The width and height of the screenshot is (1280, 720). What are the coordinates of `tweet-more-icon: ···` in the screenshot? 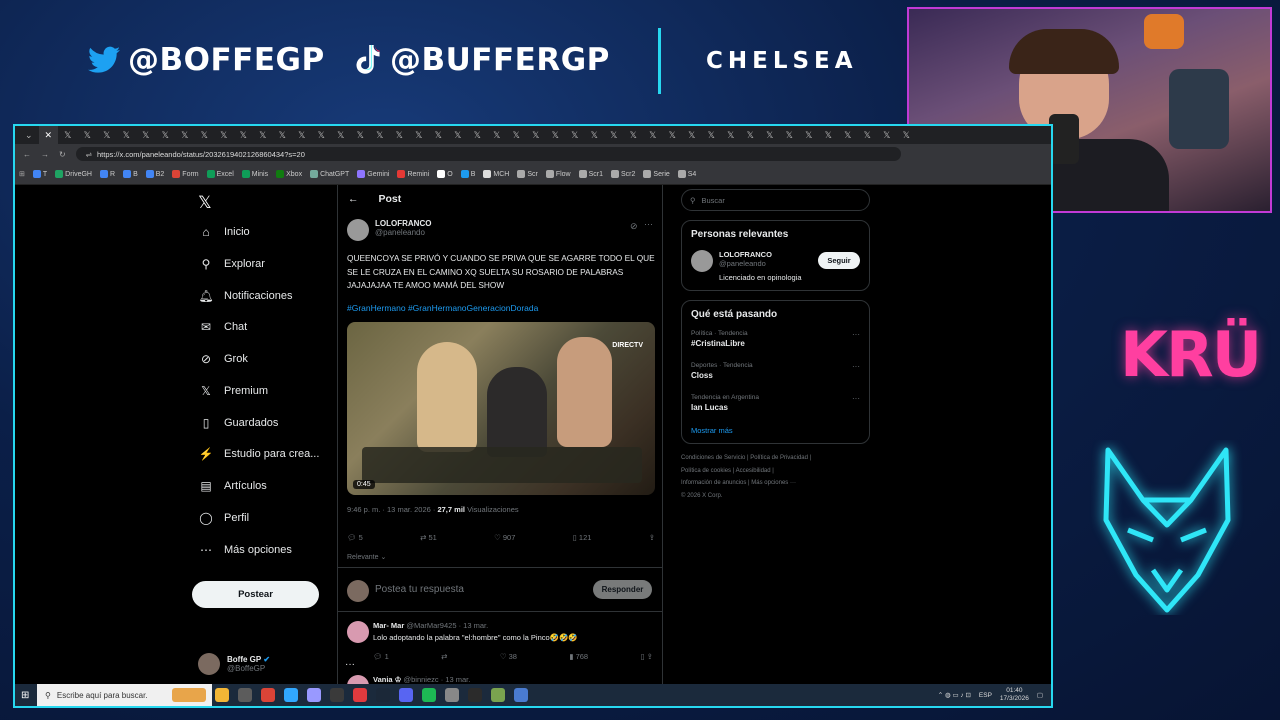 It's located at (648, 224).